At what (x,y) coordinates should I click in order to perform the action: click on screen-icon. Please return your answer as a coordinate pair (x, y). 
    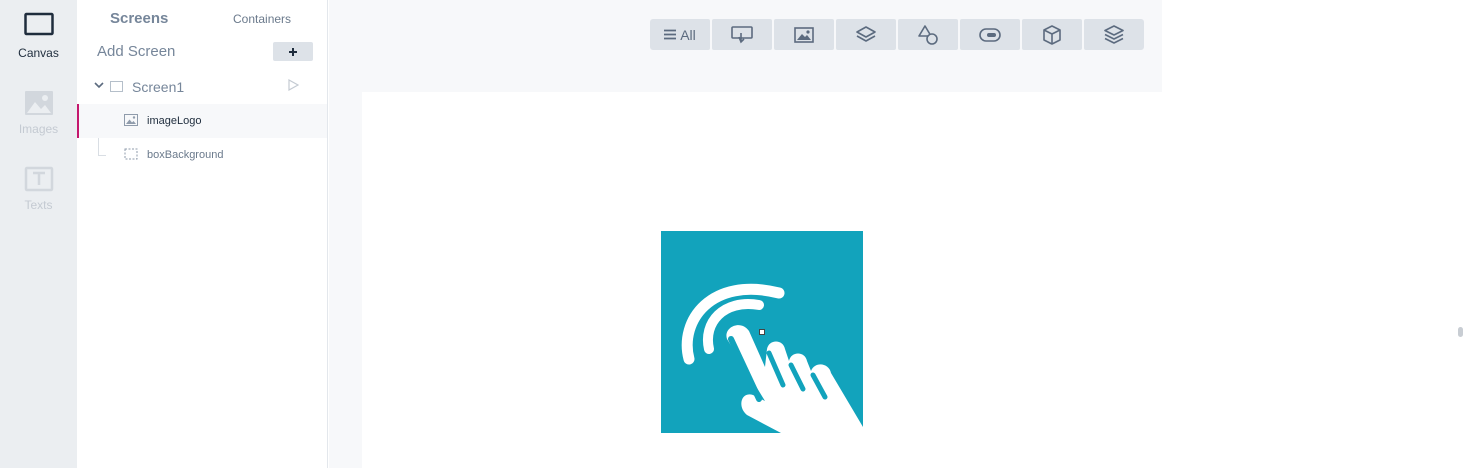
    Looking at the image, I should click on (116, 86).